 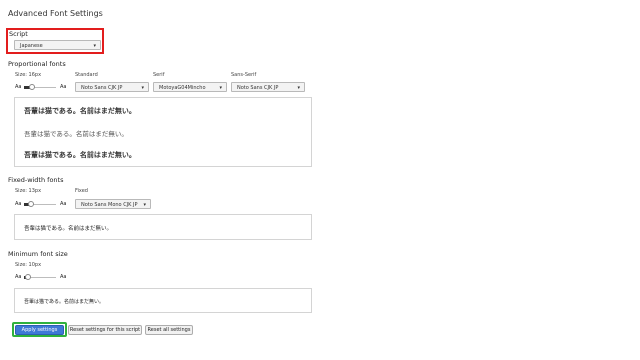 I want to click on fixed-size-slider, so click(x=40, y=204).